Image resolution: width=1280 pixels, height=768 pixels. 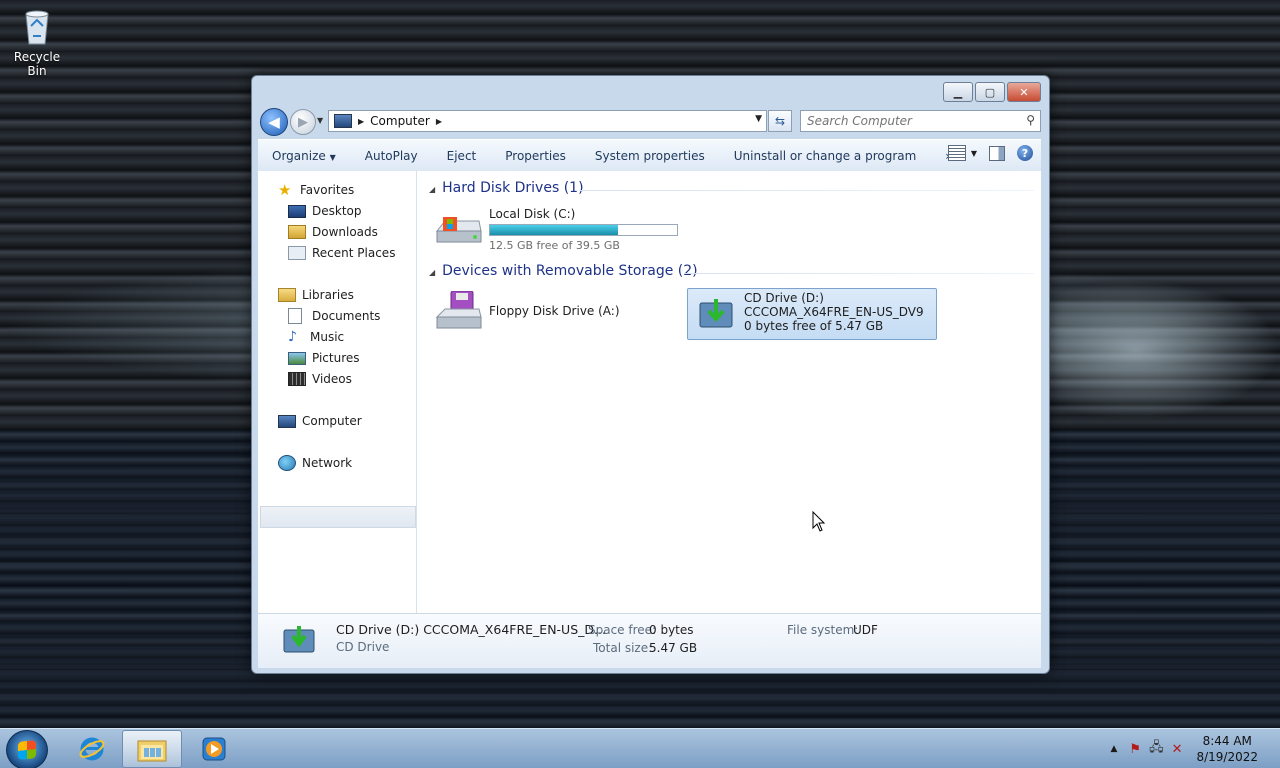 I want to click on network-icon, so click(x=287, y=463).